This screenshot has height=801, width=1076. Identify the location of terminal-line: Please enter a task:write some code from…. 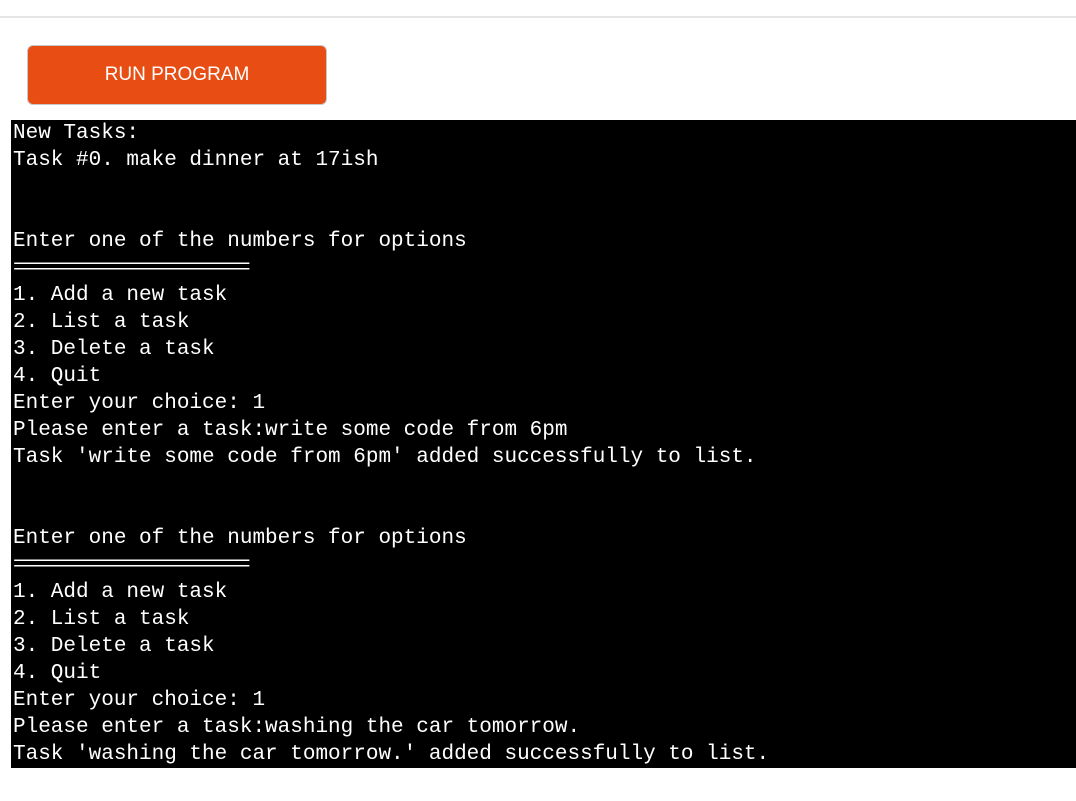
(290, 430).